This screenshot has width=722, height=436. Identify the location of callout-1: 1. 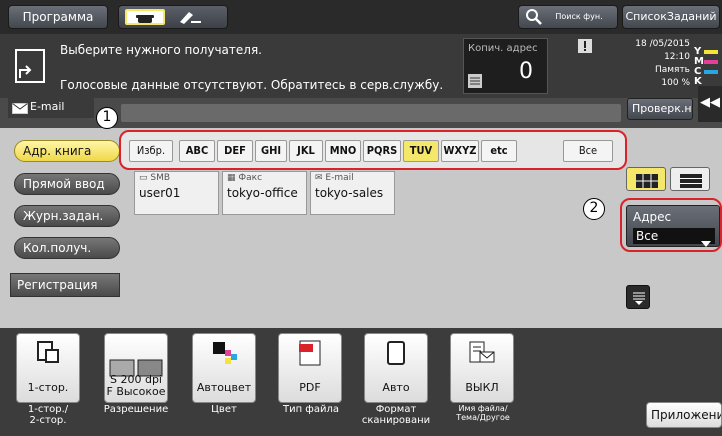
(107, 118).